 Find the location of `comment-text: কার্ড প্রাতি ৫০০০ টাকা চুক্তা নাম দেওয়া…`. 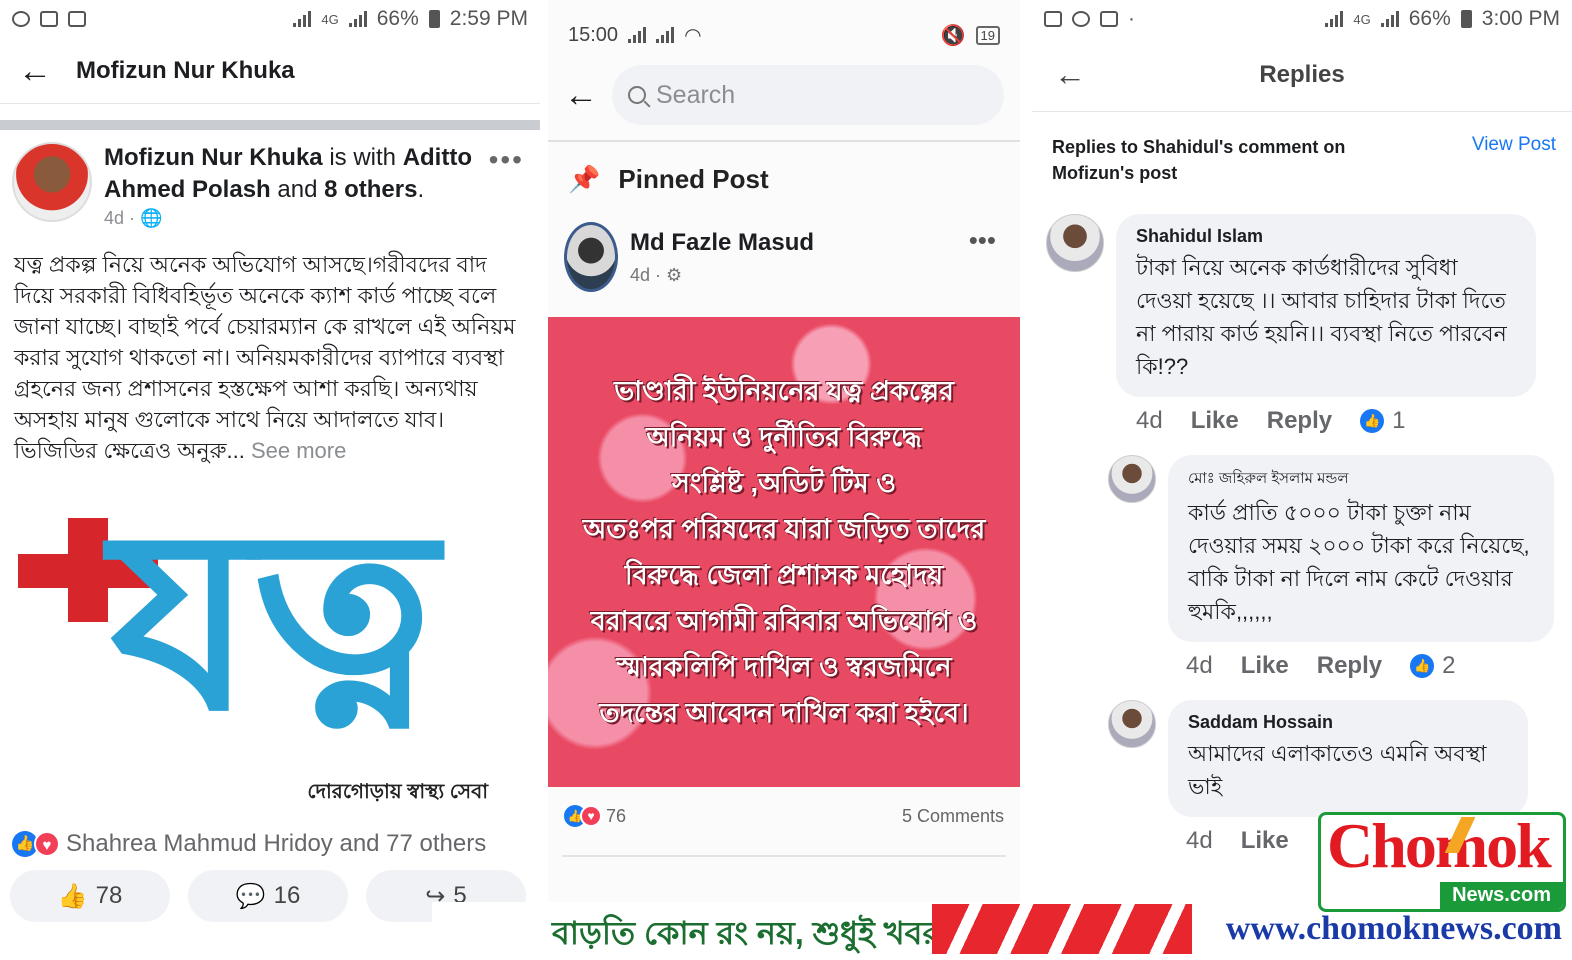

comment-text: কার্ড প্রাতি ৫০০০ টাকা চুক্তা নাম দেওয়া… is located at coordinates (1359, 562).